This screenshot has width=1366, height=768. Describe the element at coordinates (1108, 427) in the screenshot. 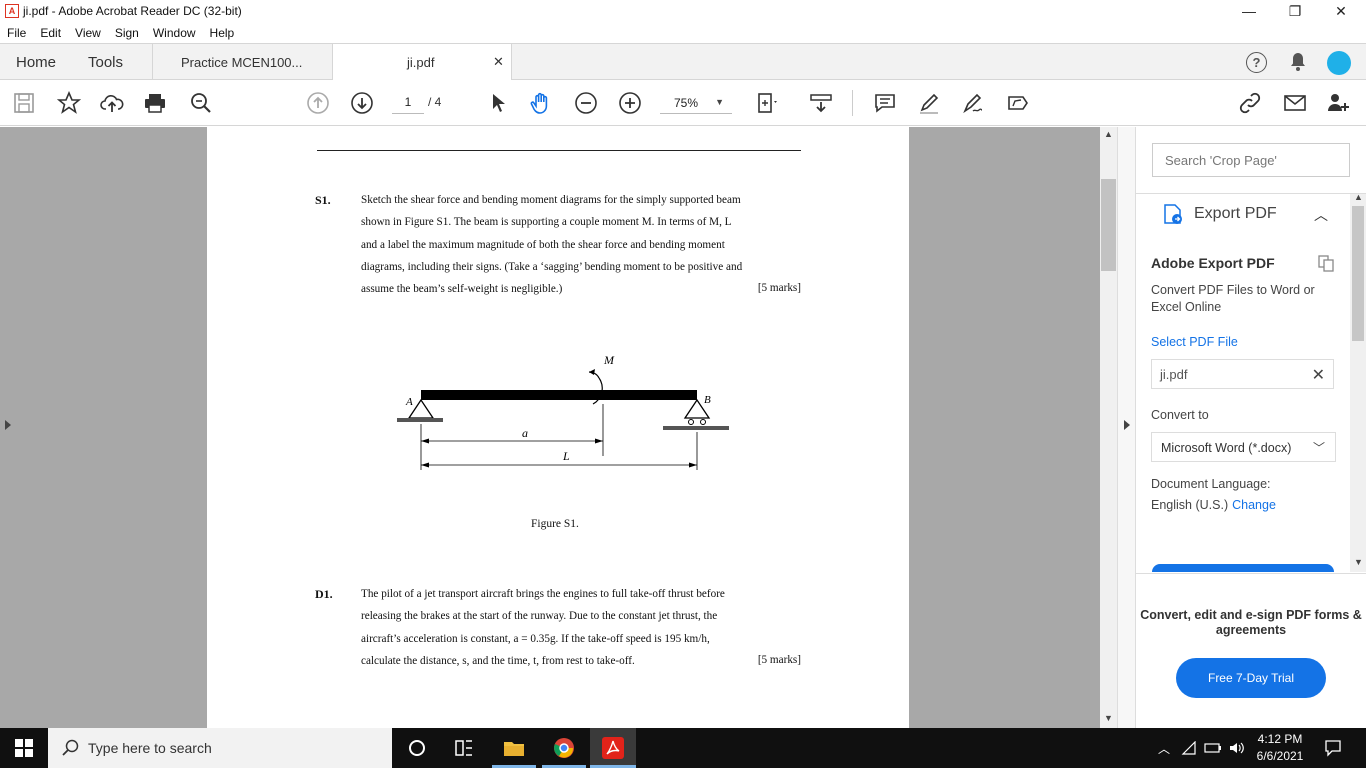

I see `document-scrollbar: ▲ ▼` at that location.